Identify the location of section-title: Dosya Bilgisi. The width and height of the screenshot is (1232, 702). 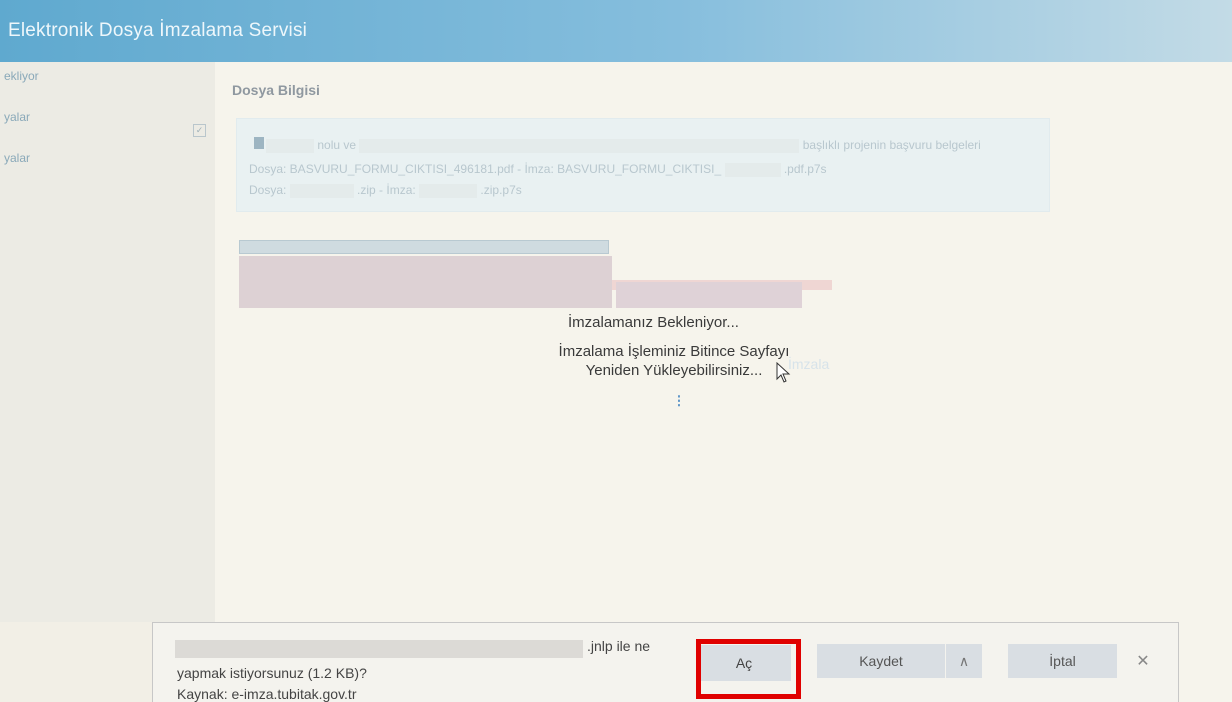
(276, 90).